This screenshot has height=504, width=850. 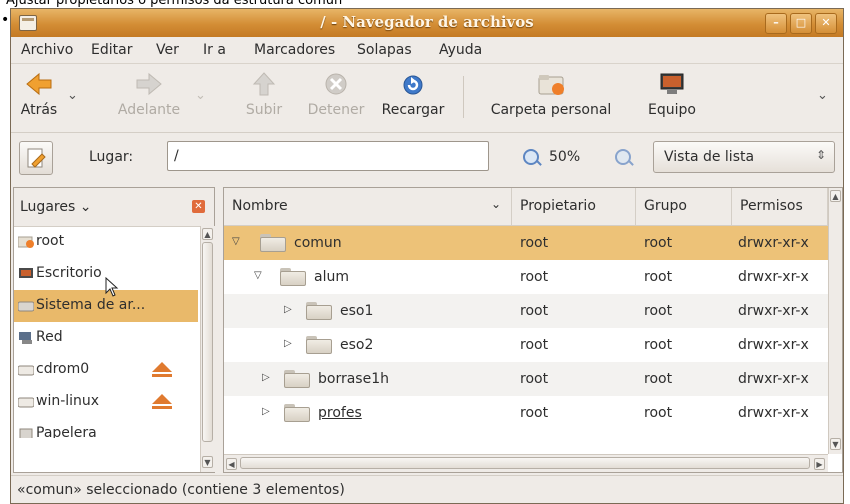 I want to click on table-row: ▽ alum root root drwxr-xr-x, so click(x=526, y=277).